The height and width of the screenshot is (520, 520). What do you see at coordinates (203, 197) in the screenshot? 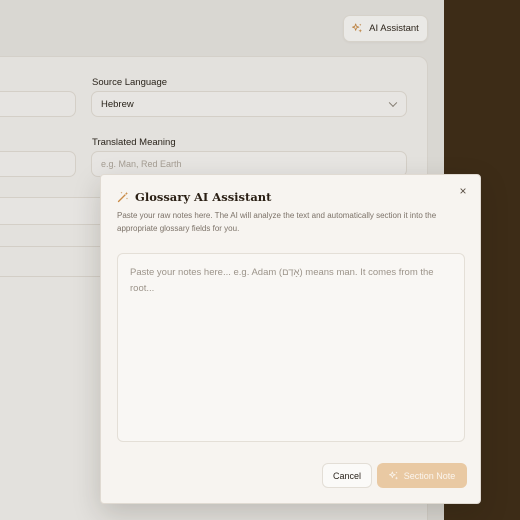
I see `dialog-title: Glossary AI Assistant` at bounding box center [203, 197].